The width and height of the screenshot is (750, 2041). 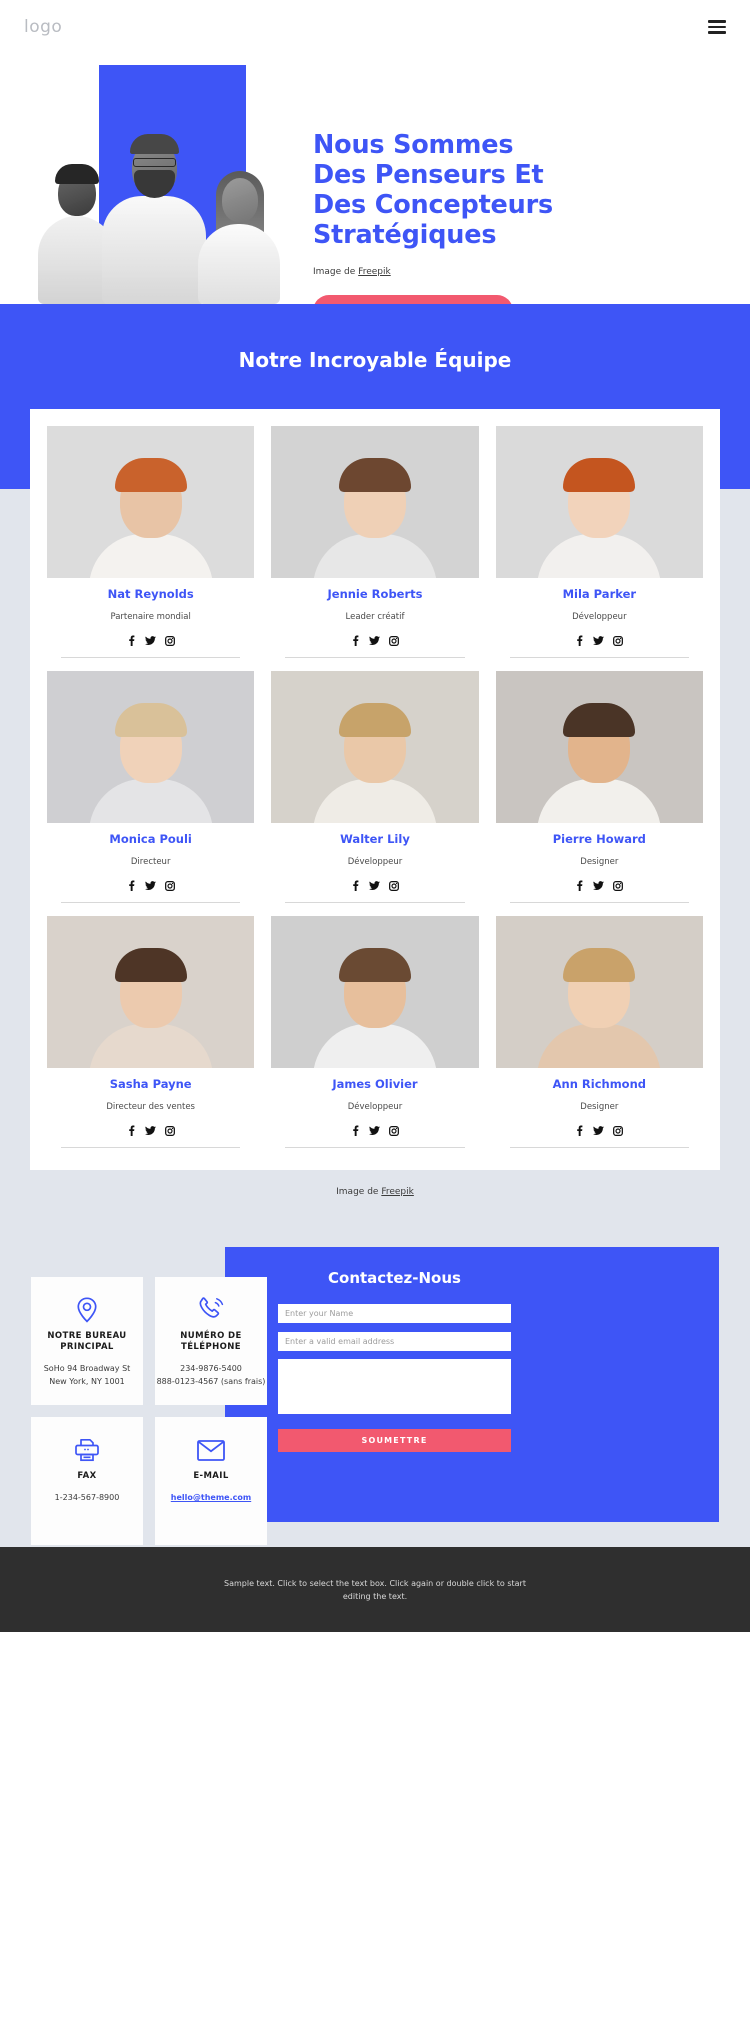 What do you see at coordinates (394, 1313) in the screenshot?
I see `name-input` at bounding box center [394, 1313].